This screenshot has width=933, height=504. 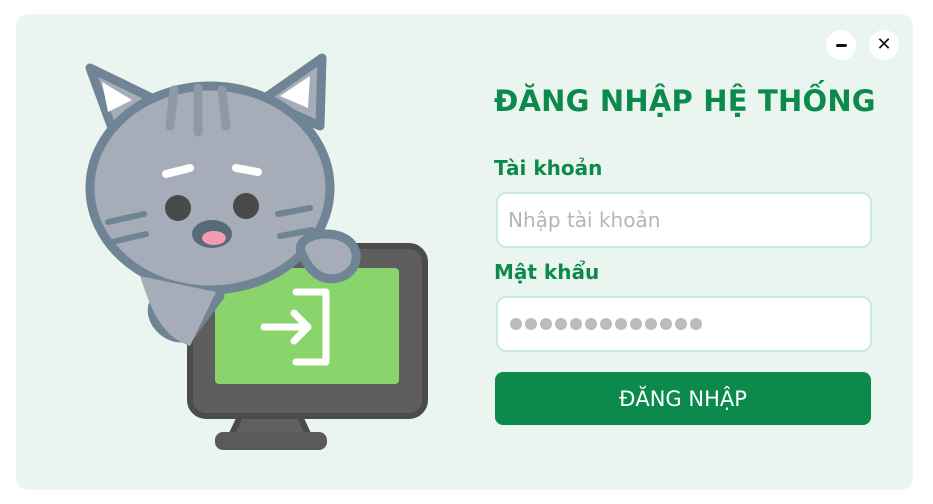 What do you see at coordinates (684, 220) in the screenshot?
I see `username-input` at bounding box center [684, 220].